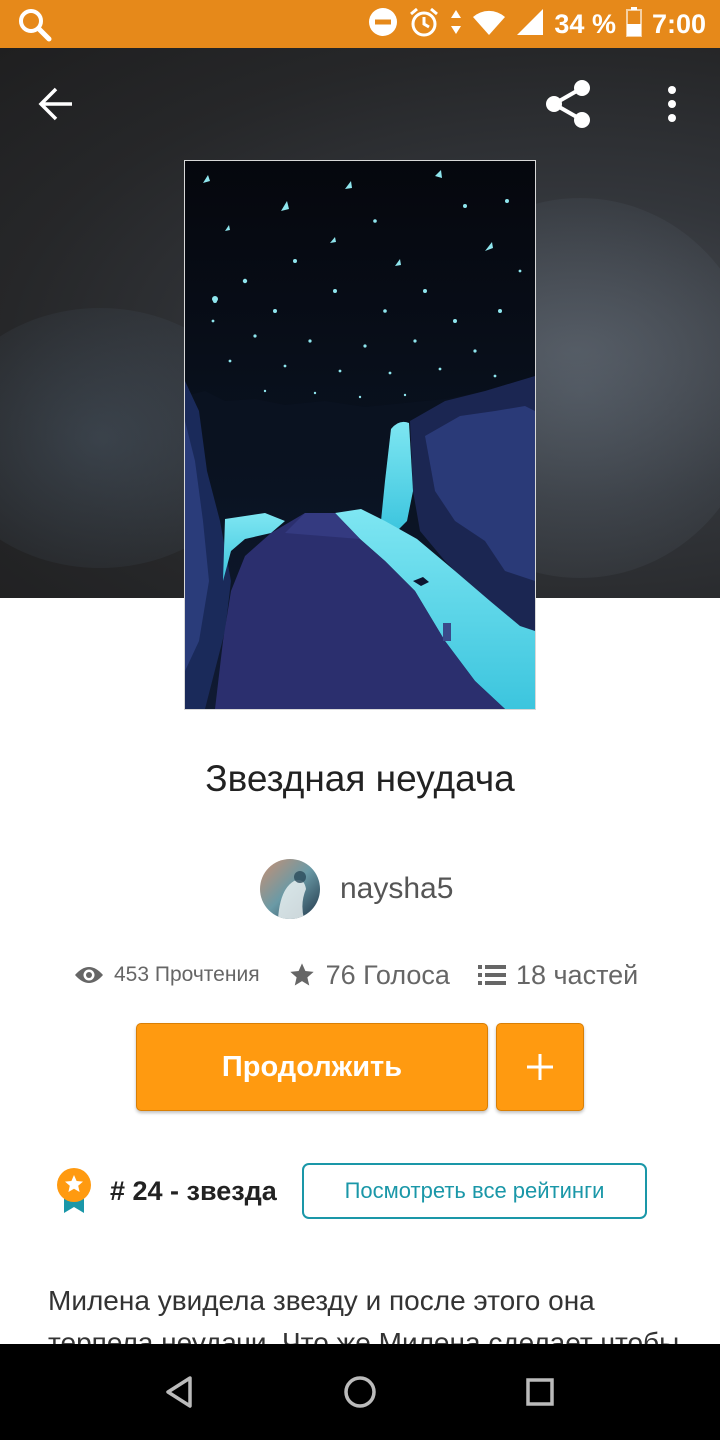  What do you see at coordinates (290, 889) in the screenshot?
I see `author-avatar` at bounding box center [290, 889].